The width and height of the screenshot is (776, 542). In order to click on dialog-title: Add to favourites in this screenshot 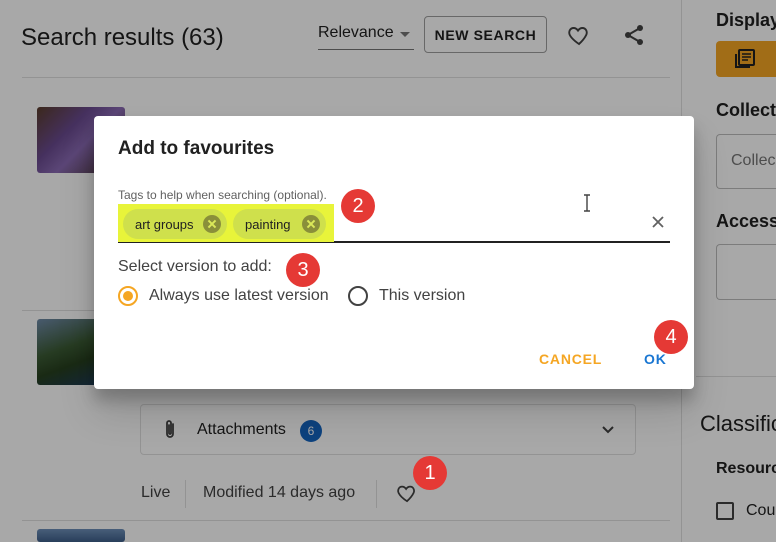, I will do `click(196, 148)`.